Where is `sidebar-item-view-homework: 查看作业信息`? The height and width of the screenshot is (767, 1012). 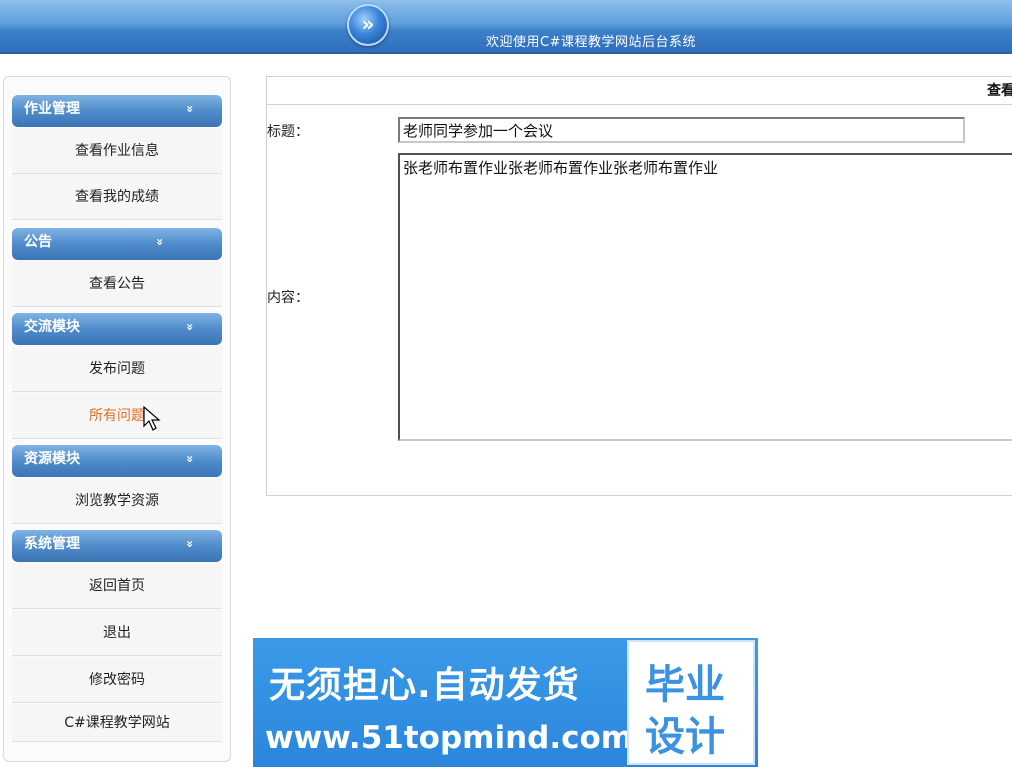
sidebar-item-view-homework: 查看作业信息 is located at coordinates (117, 151).